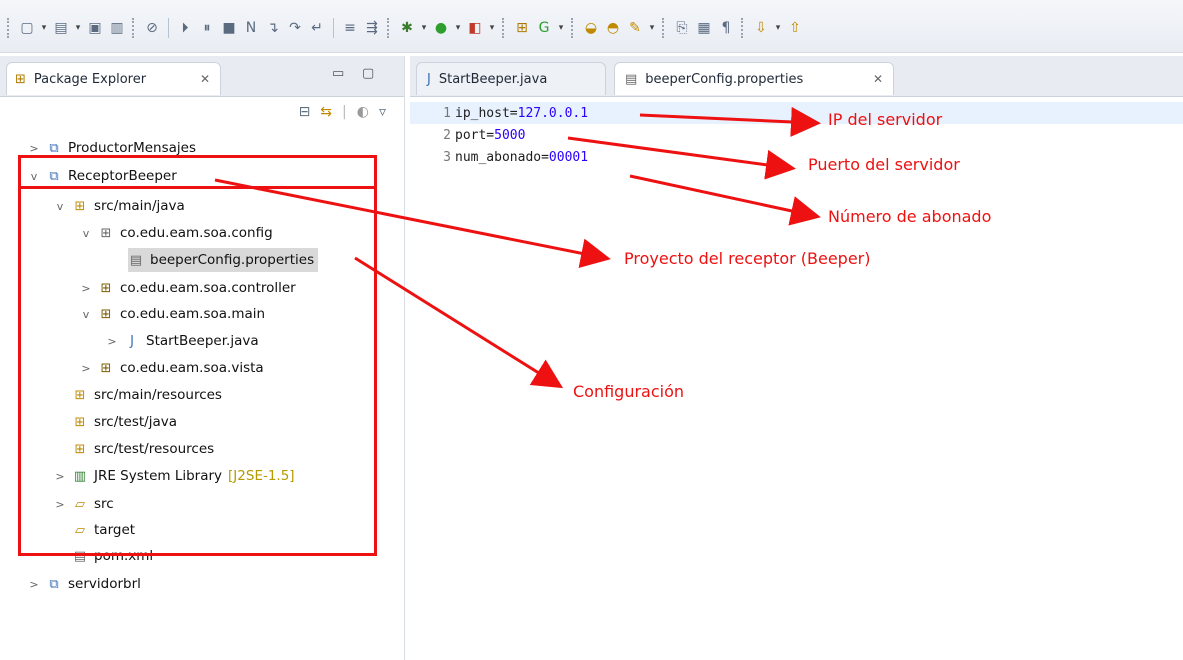  I want to click on tree-item-servidorbrl: > ⧉ servidorbrl, so click(84, 584).